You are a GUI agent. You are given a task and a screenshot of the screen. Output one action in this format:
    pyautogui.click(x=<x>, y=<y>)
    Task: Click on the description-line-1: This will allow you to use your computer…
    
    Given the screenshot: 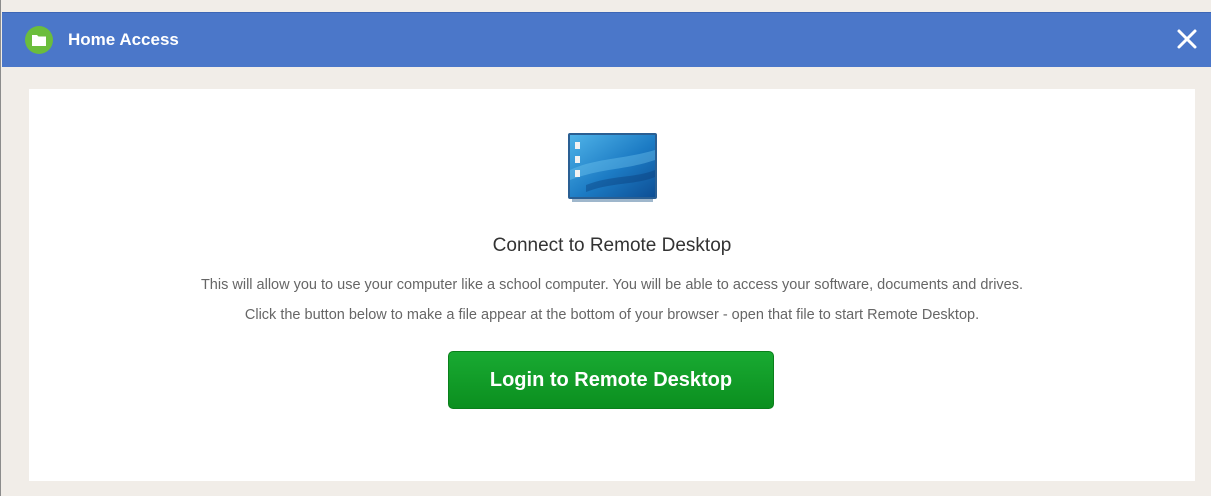 What is the action you would take?
    pyautogui.click(x=612, y=285)
    